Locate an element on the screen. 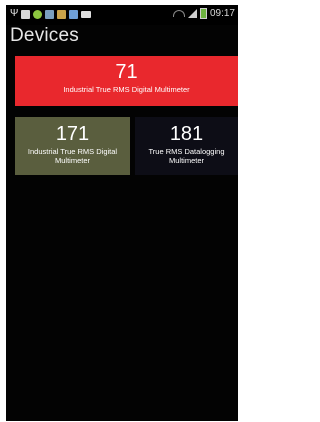  blackberry-icon is located at coordinates (86, 14).